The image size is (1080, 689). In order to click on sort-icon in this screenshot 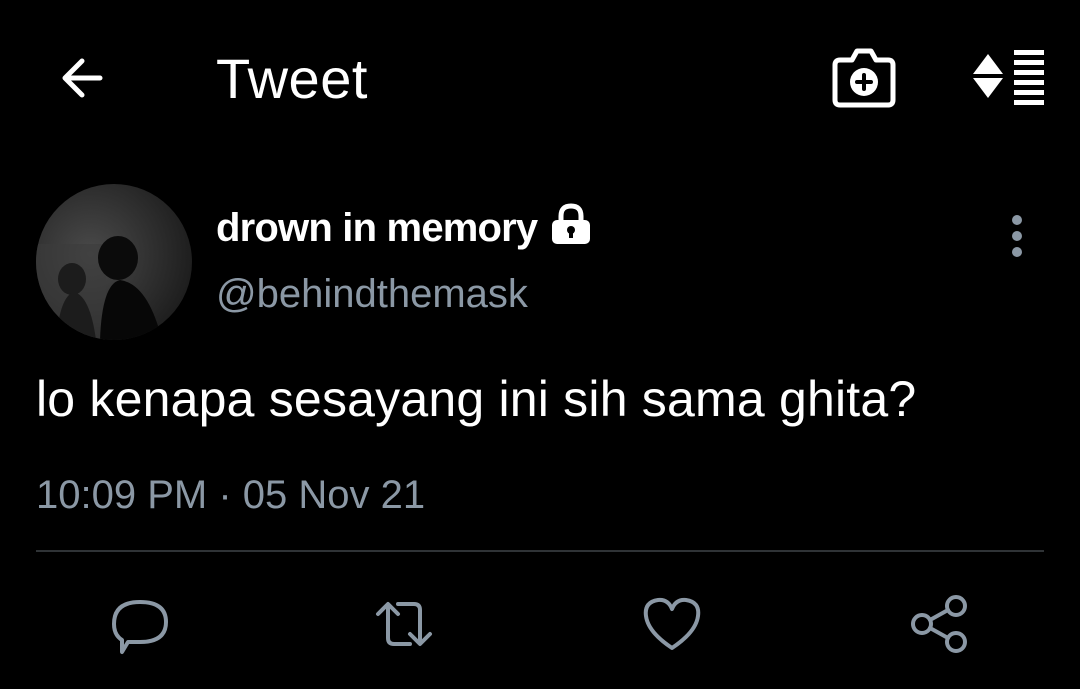, I will do `click(1008, 77)`.